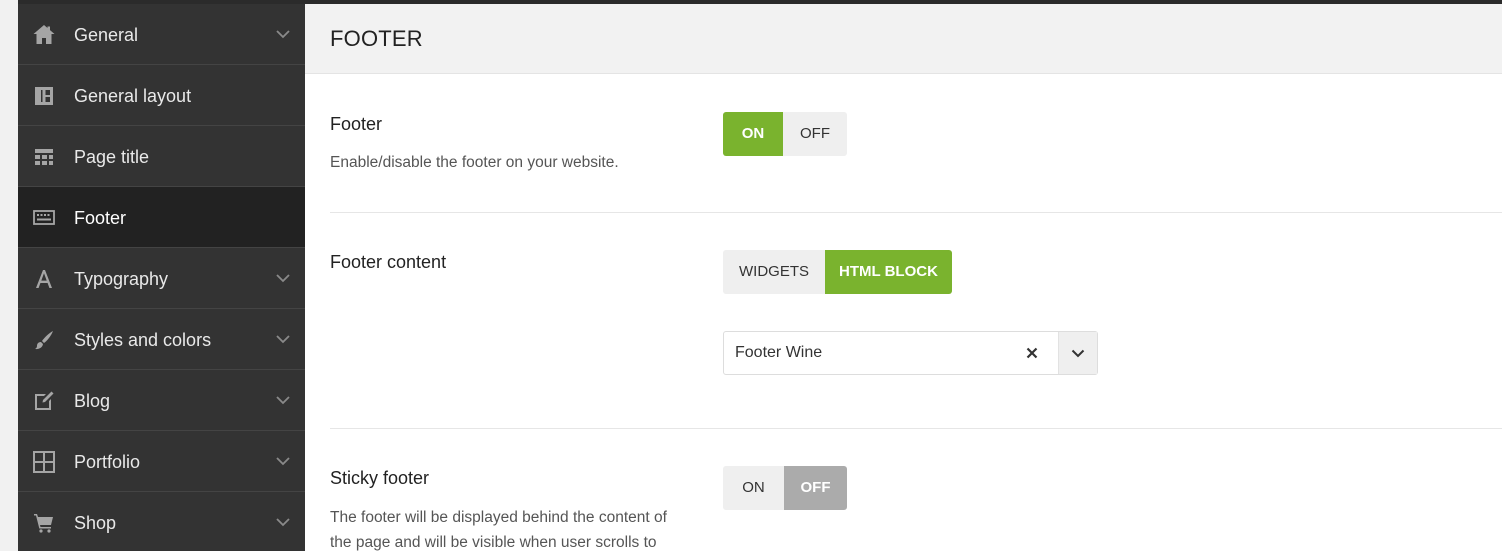 The height and width of the screenshot is (551, 1502). What do you see at coordinates (903, 39) in the screenshot?
I see `section-header: FOOTER` at bounding box center [903, 39].